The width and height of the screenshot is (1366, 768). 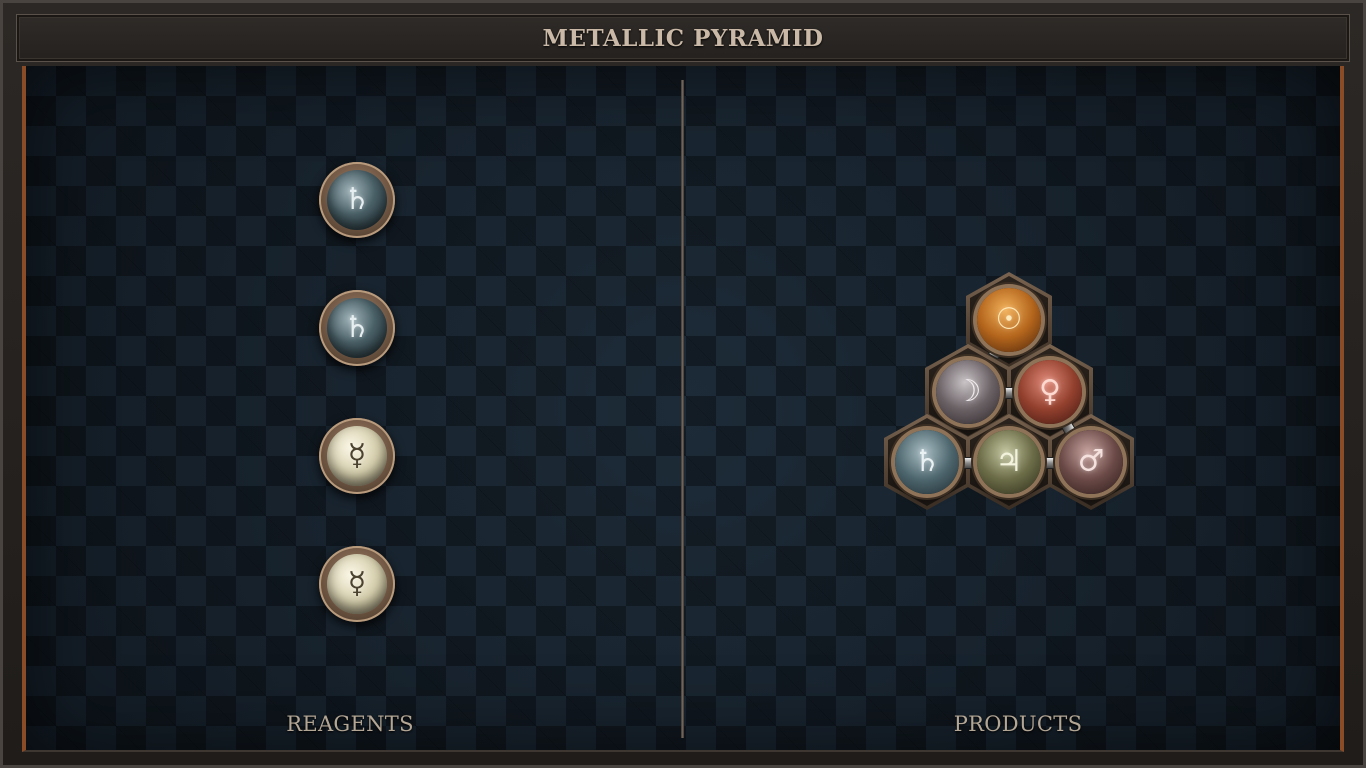 I want to click on reagent-lead-2: ♄, so click(x=357, y=328).